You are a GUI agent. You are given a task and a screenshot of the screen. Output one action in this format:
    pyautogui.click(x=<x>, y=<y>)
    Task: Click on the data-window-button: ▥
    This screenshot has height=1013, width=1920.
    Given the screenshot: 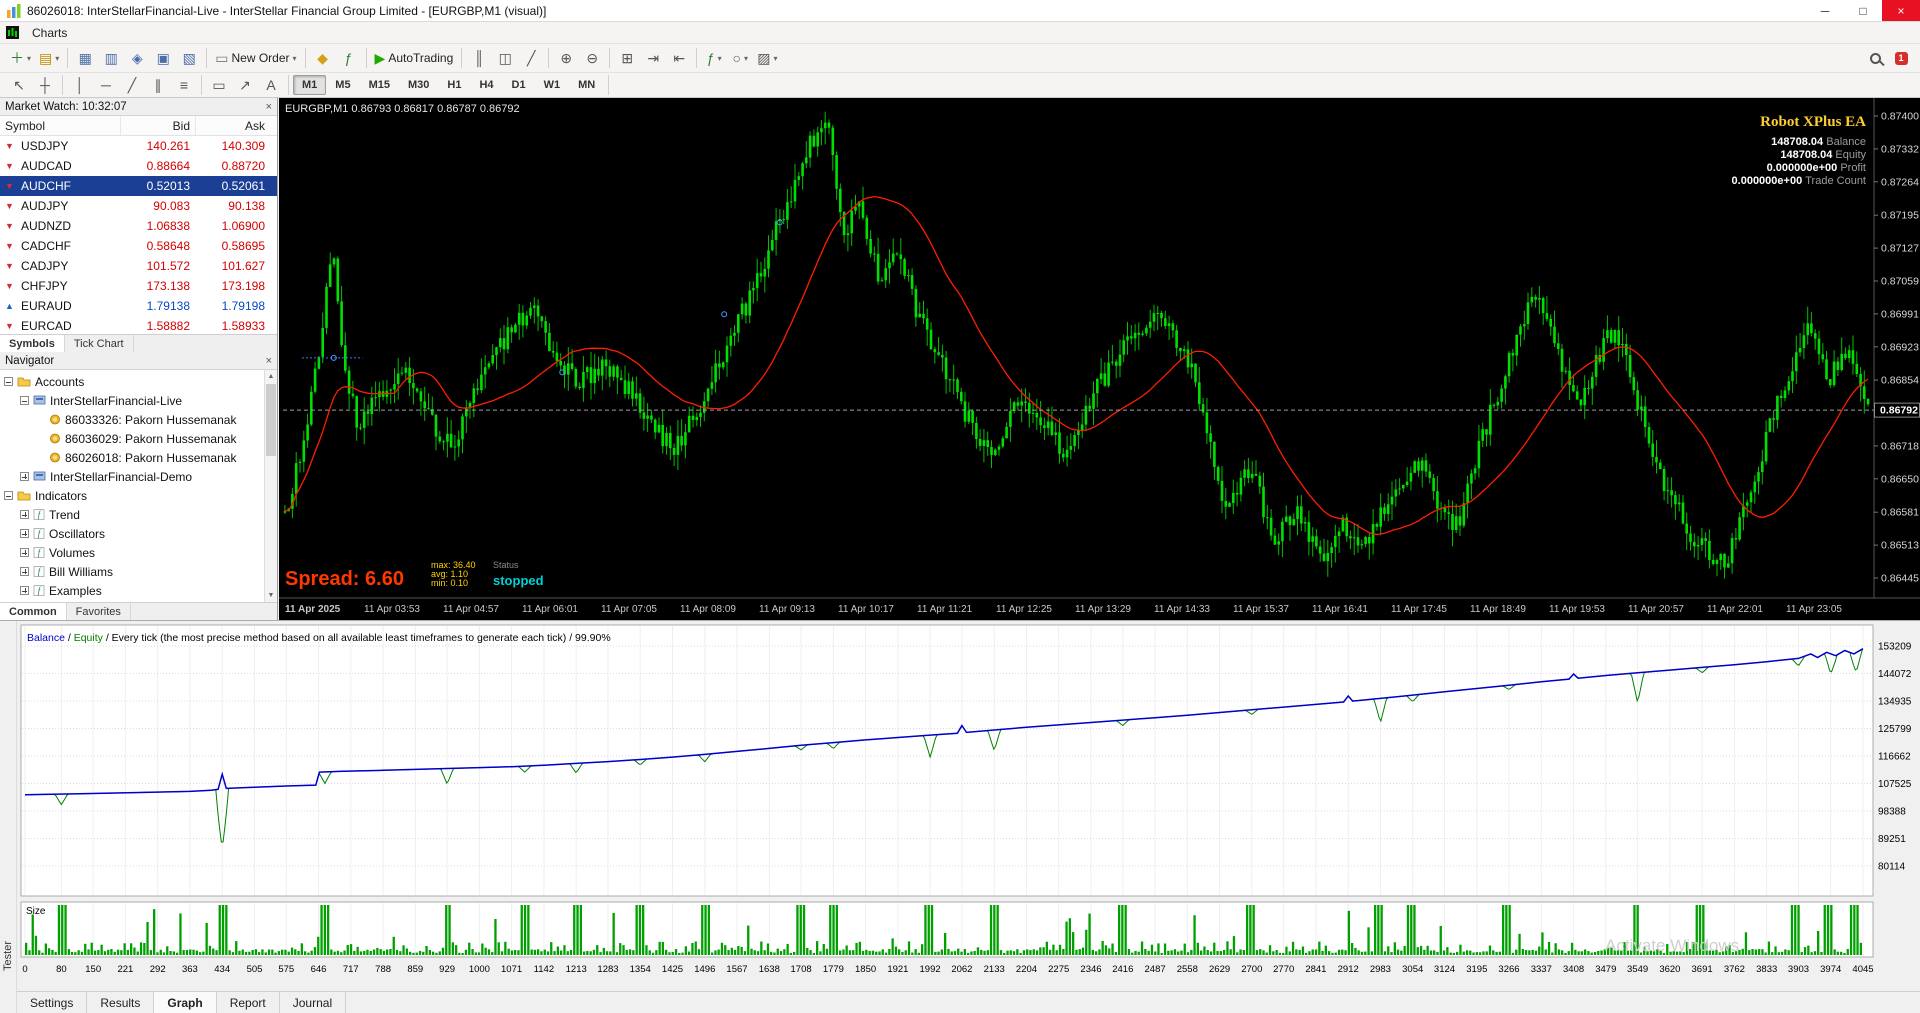 What is the action you would take?
    pyautogui.click(x=111, y=58)
    